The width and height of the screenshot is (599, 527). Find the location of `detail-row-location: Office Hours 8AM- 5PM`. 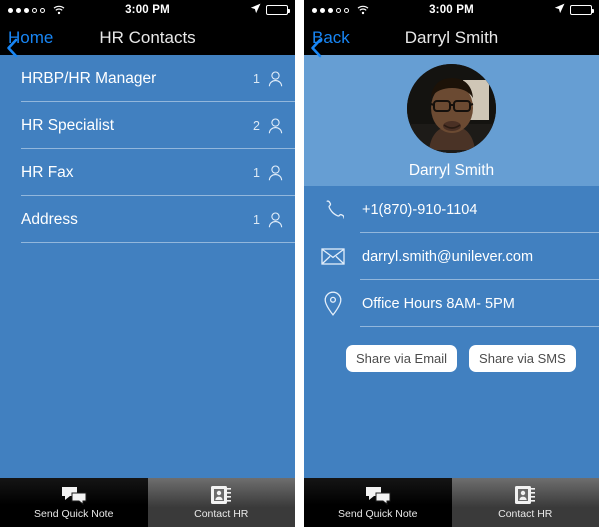

detail-row-location: Office Hours 8AM- 5PM is located at coordinates (451, 303).